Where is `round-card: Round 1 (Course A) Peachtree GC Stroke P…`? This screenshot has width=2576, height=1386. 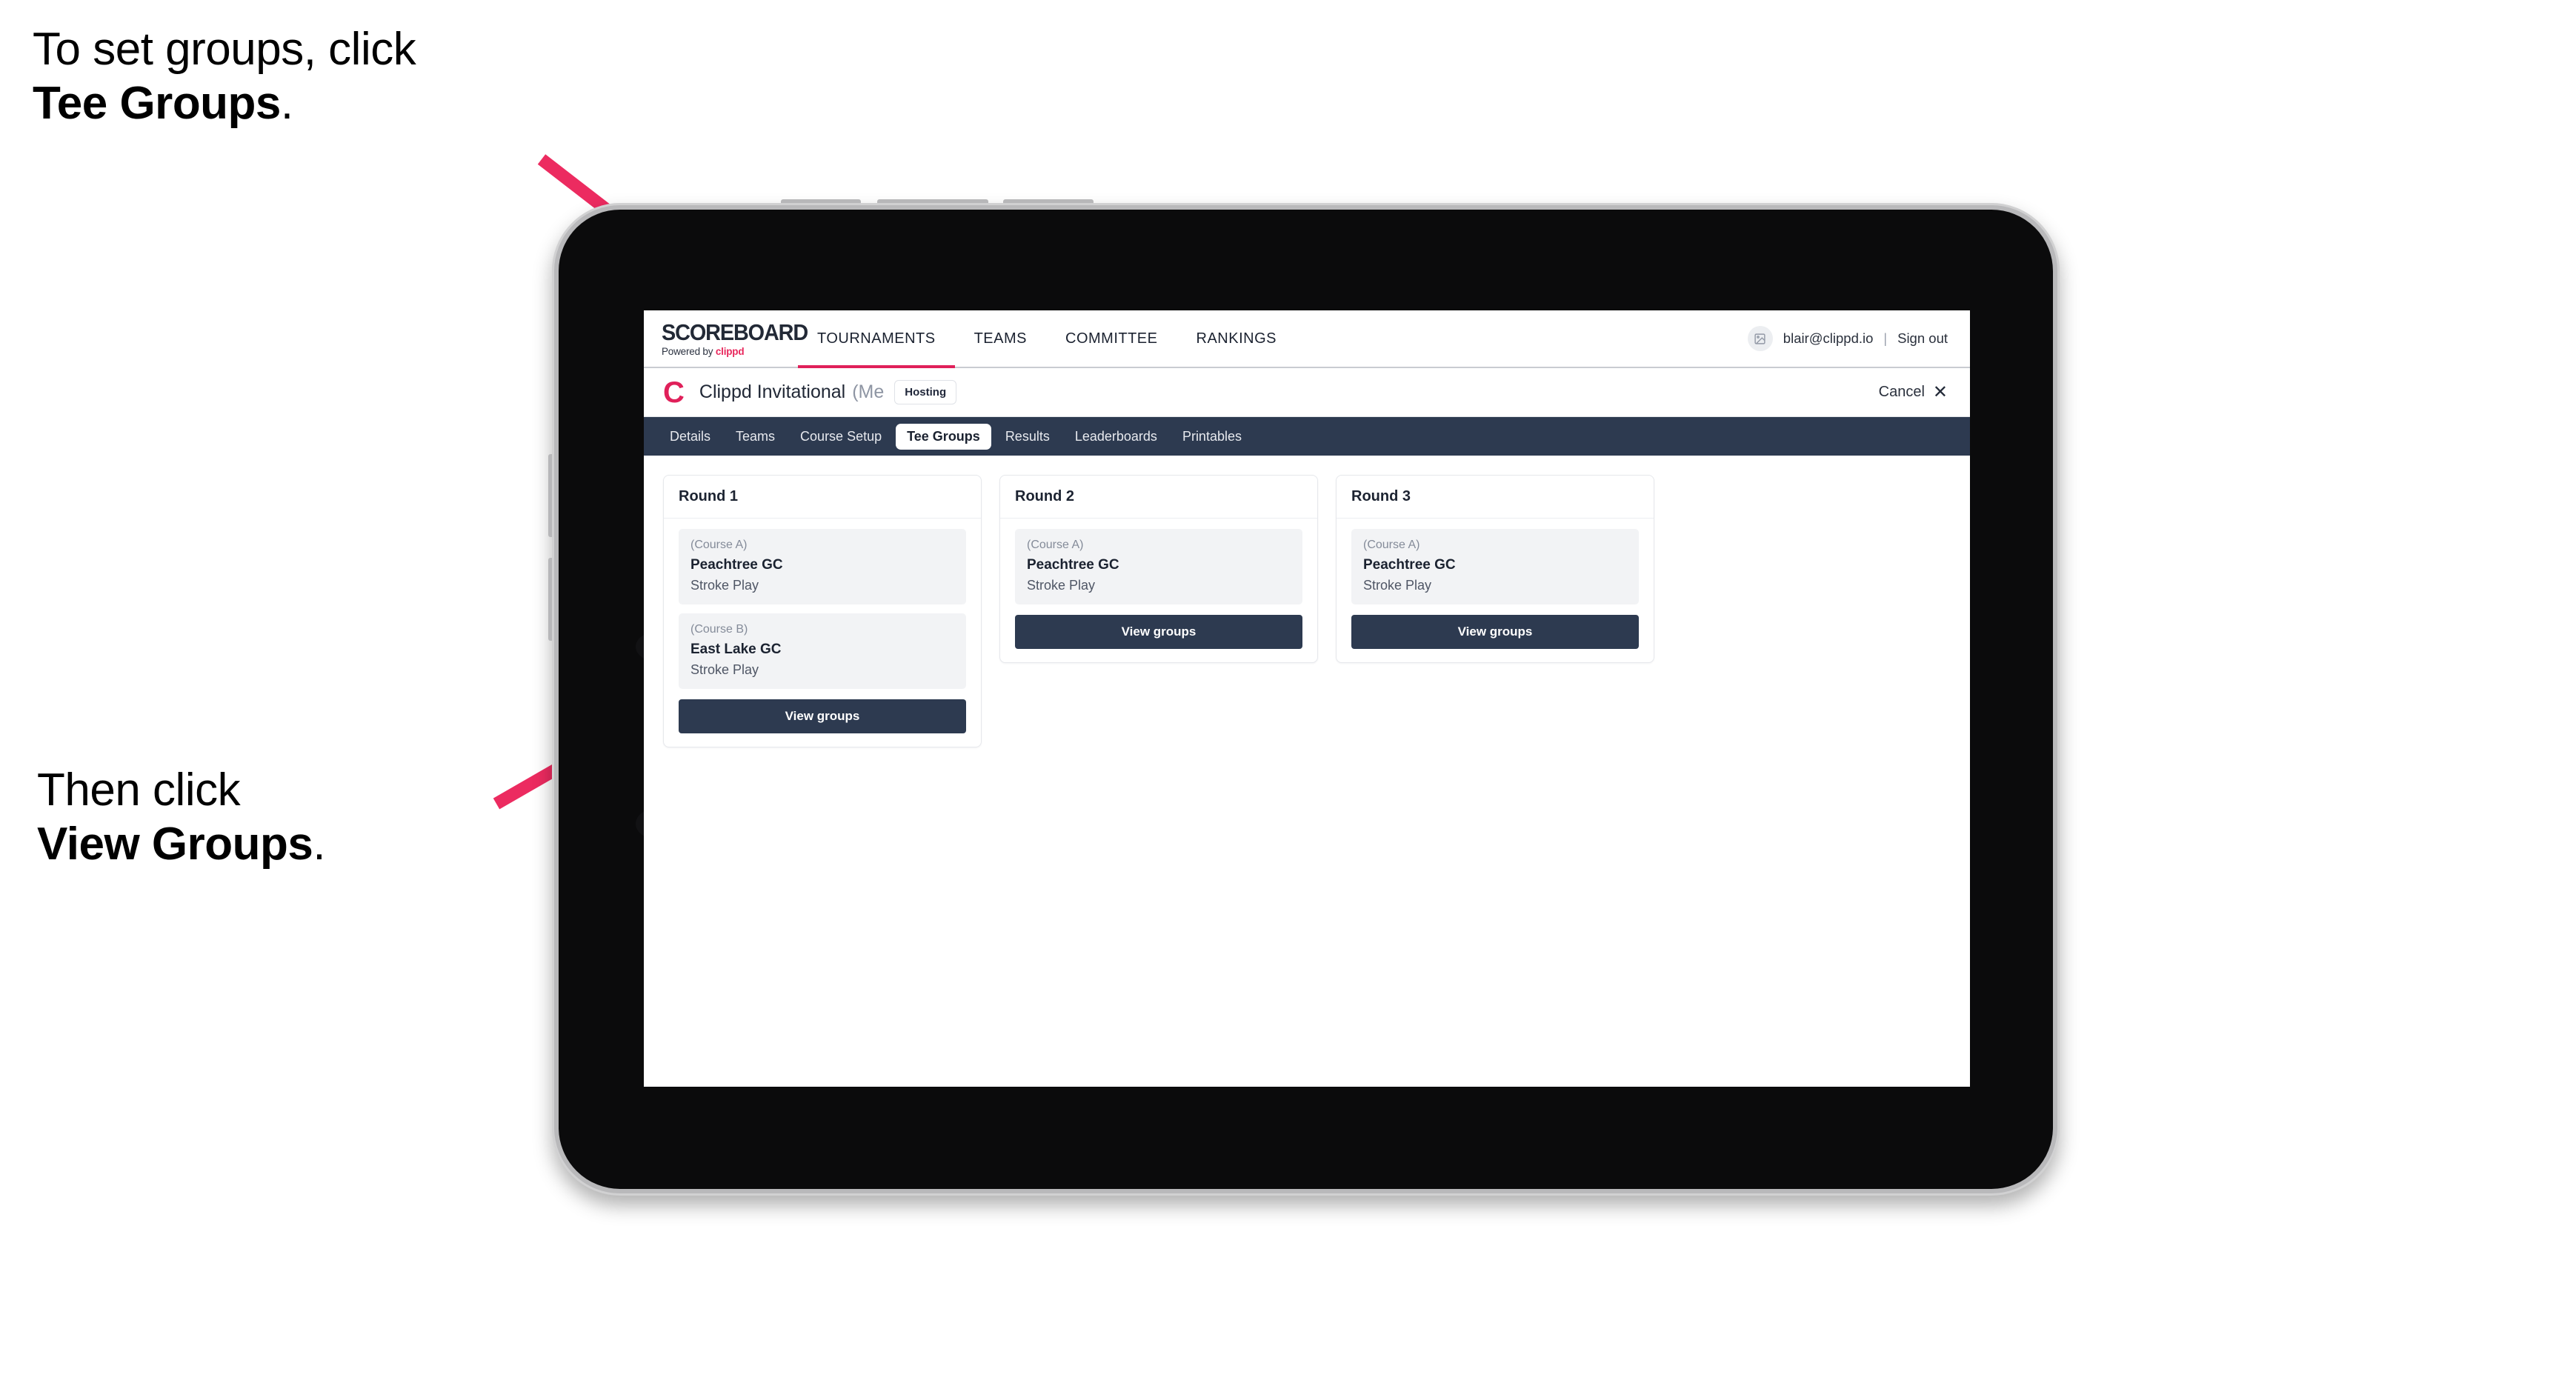 round-card: Round 1 (Course A) Peachtree GC Stroke P… is located at coordinates (822, 611).